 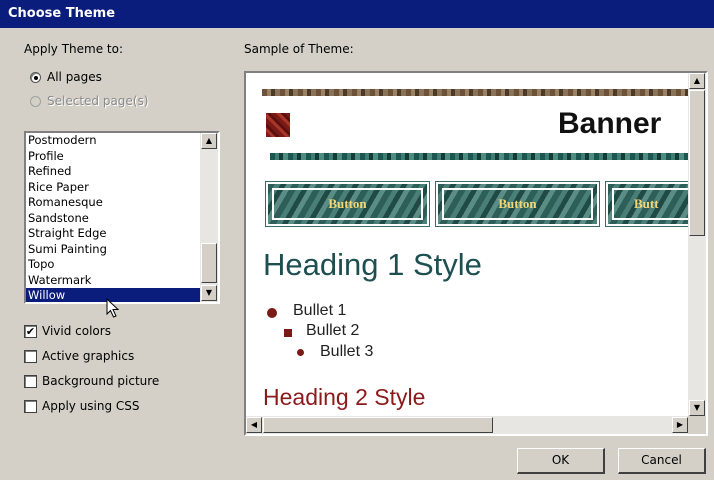 What do you see at coordinates (76, 331) in the screenshot?
I see `vivid-colors-label: Vivid colors` at bounding box center [76, 331].